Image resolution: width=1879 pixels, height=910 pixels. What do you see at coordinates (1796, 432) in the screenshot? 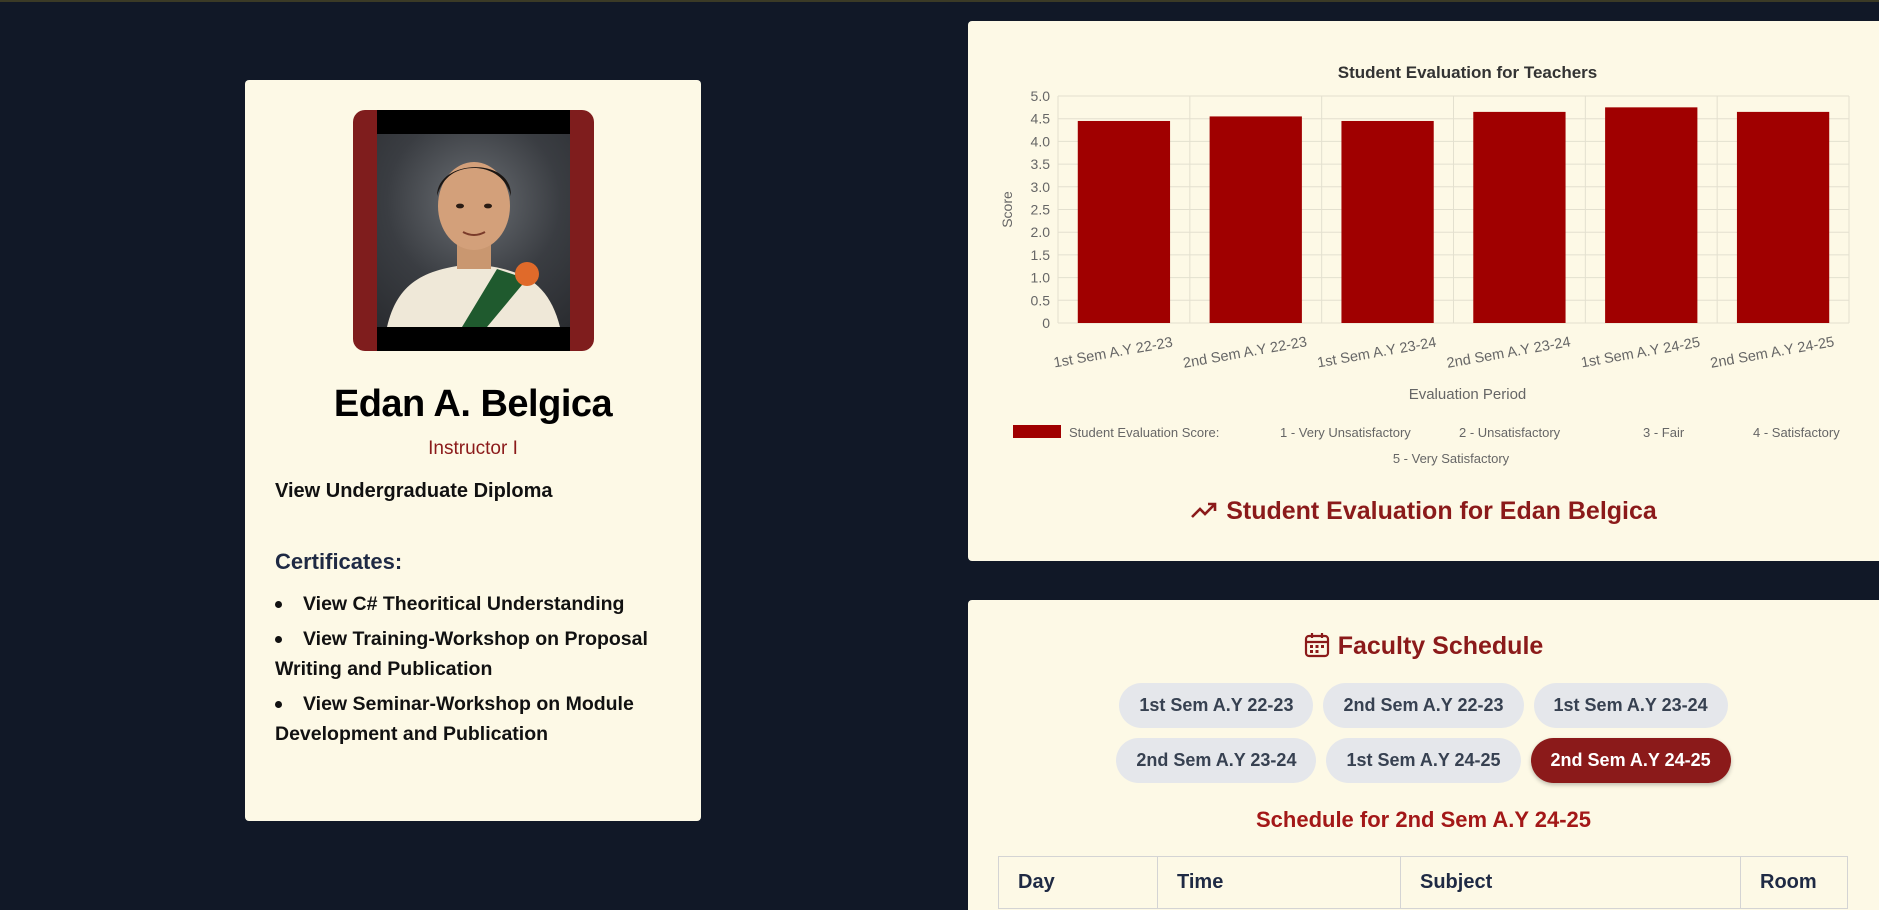
I see `legend-scale-item: 4 - Satisfactory` at bounding box center [1796, 432].